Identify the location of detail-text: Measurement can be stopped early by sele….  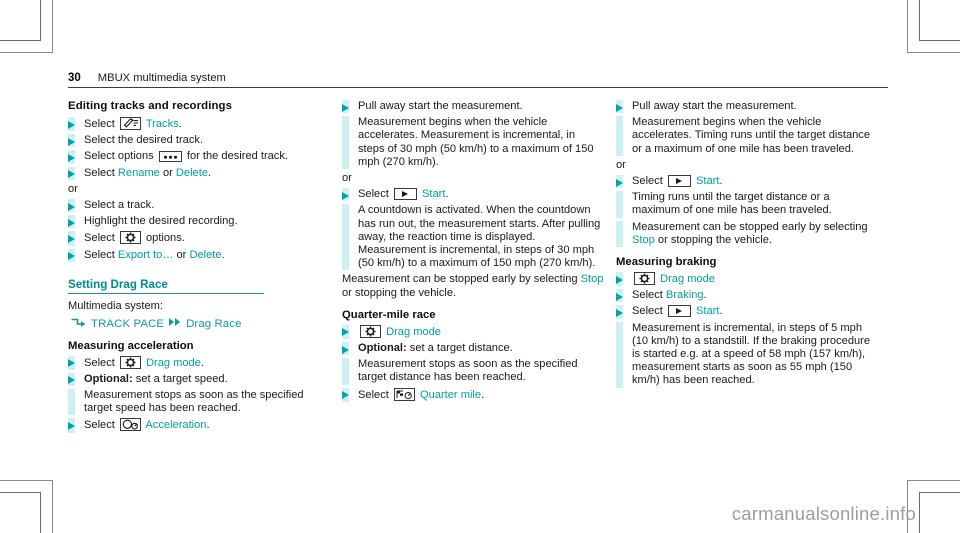
(750, 233).